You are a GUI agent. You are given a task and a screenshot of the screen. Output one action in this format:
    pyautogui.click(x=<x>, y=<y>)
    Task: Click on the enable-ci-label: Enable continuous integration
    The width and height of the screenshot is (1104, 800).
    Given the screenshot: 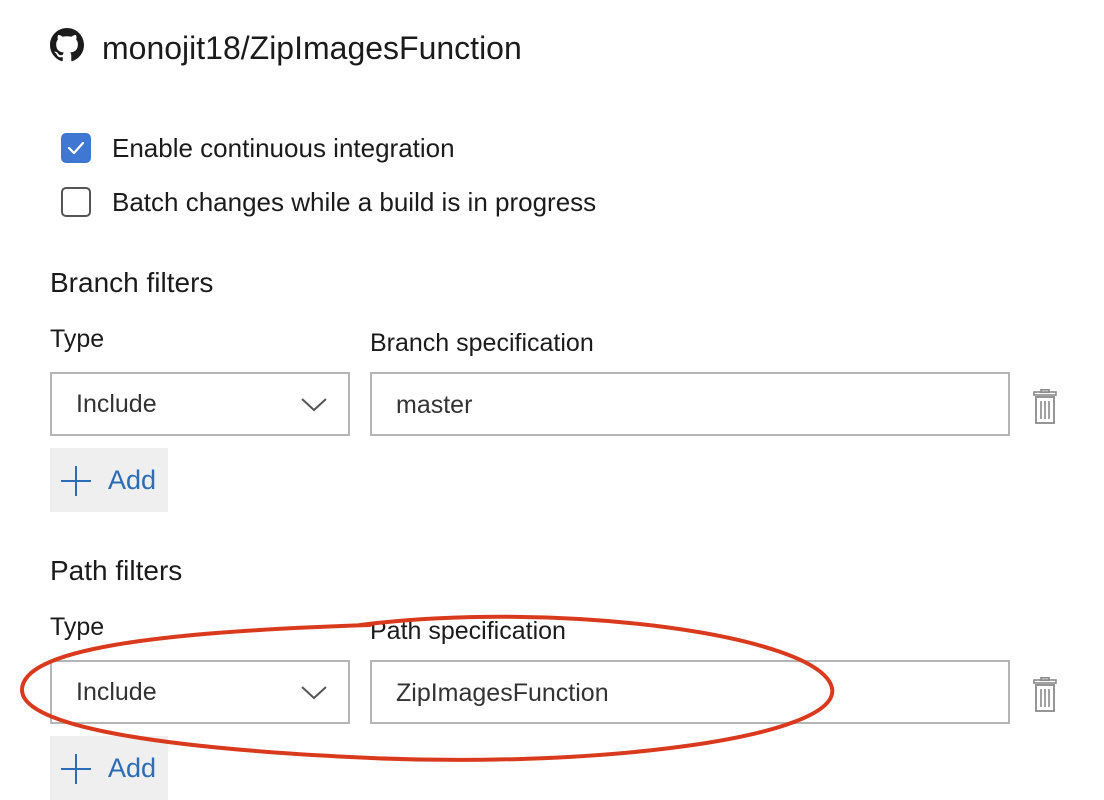 What is the action you would take?
    pyautogui.click(x=283, y=148)
    